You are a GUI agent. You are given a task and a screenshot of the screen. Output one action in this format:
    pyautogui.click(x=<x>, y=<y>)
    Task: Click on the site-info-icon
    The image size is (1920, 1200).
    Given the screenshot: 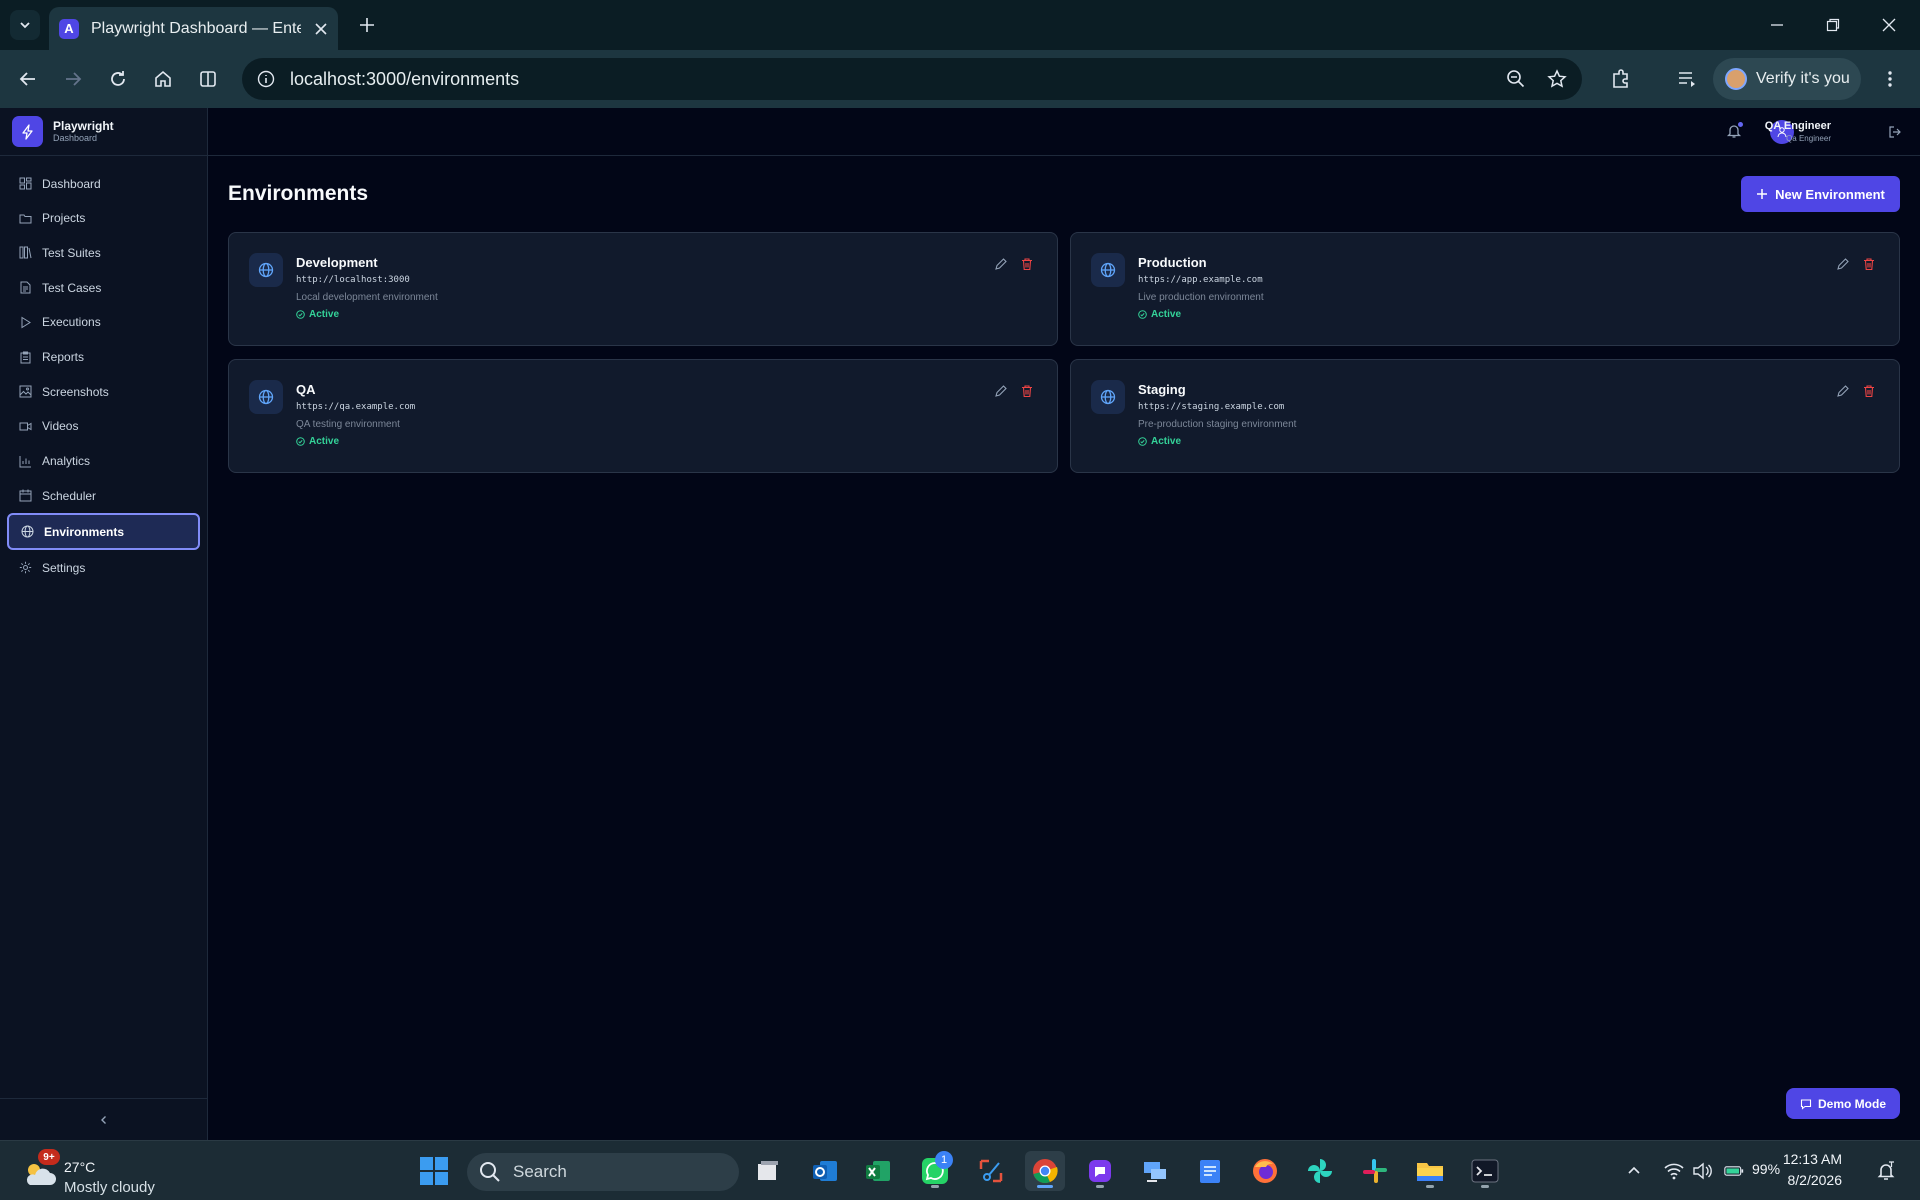 What is the action you would take?
    pyautogui.click(x=266, y=79)
    